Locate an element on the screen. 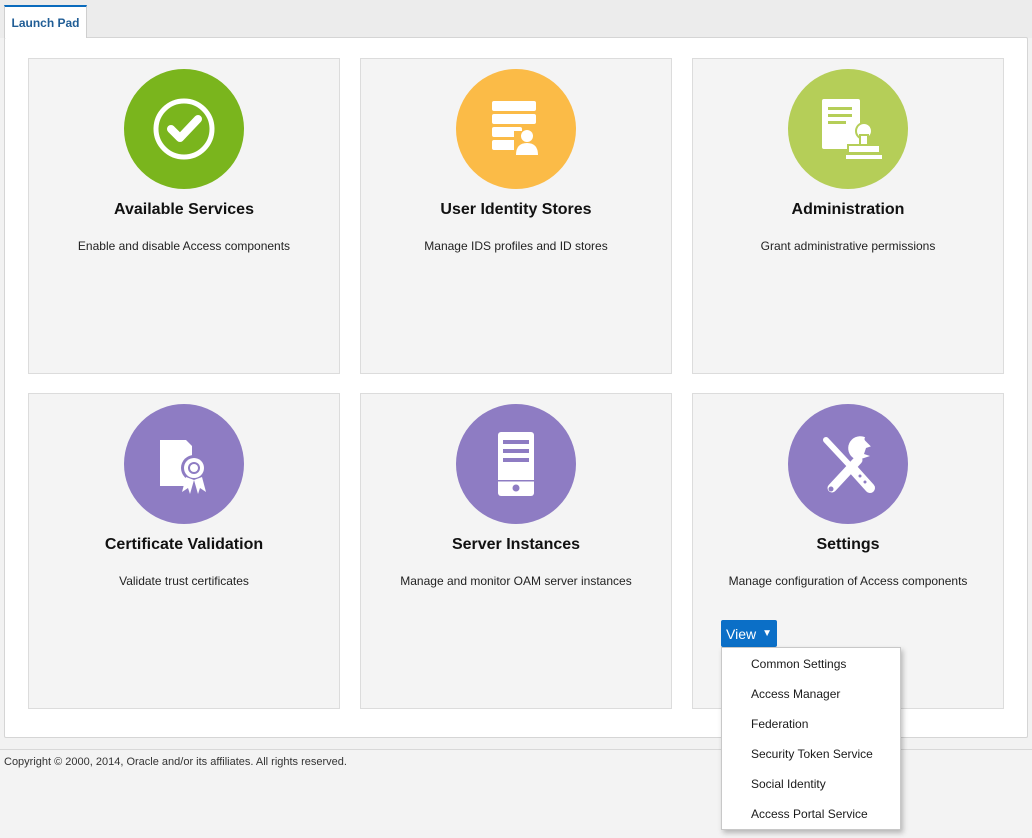 The image size is (1032, 838). tools-icon is located at coordinates (848, 464).